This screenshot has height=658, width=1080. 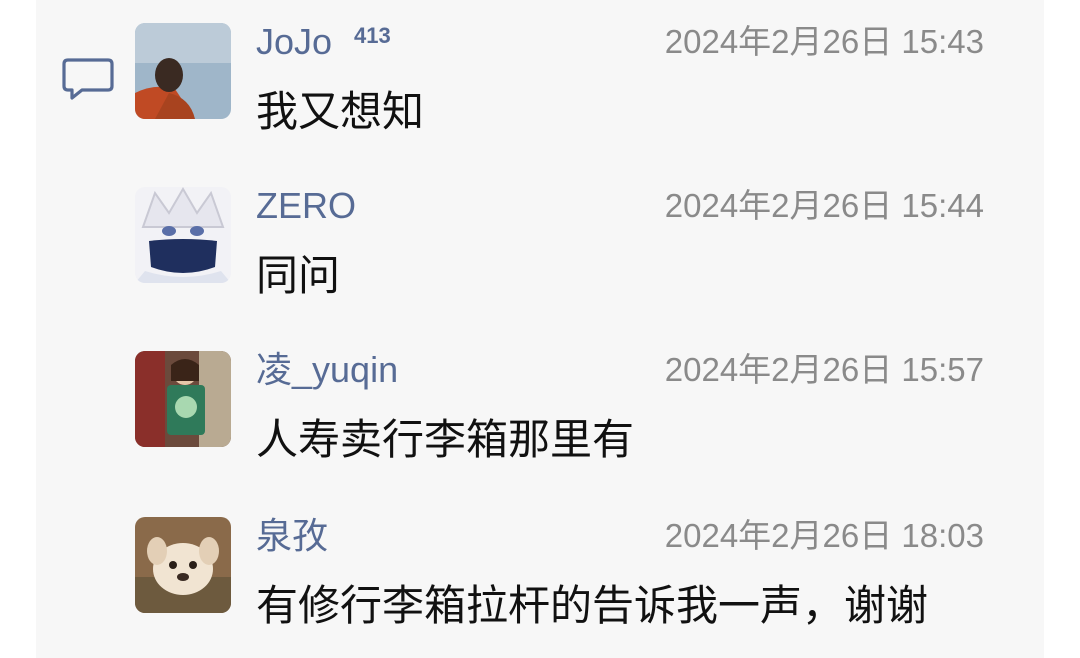 What do you see at coordinates (592, 605) in the screenshot?
I see `comment-text: 有修行李箱拉杆的告诉我一声，谢谢` at bounding box center [592, 605].